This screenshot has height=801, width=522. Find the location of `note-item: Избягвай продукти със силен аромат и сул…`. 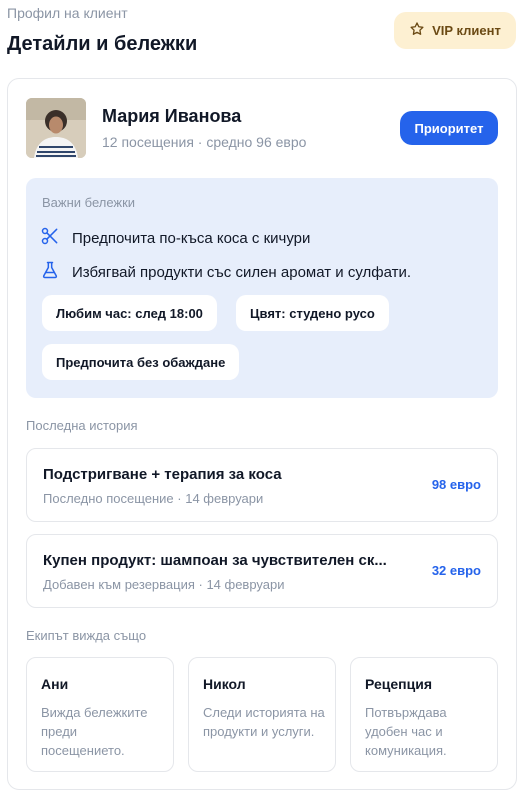

note-item: Избягвай продукти със силен аромат и сул… is located at coordinates (225, 272).